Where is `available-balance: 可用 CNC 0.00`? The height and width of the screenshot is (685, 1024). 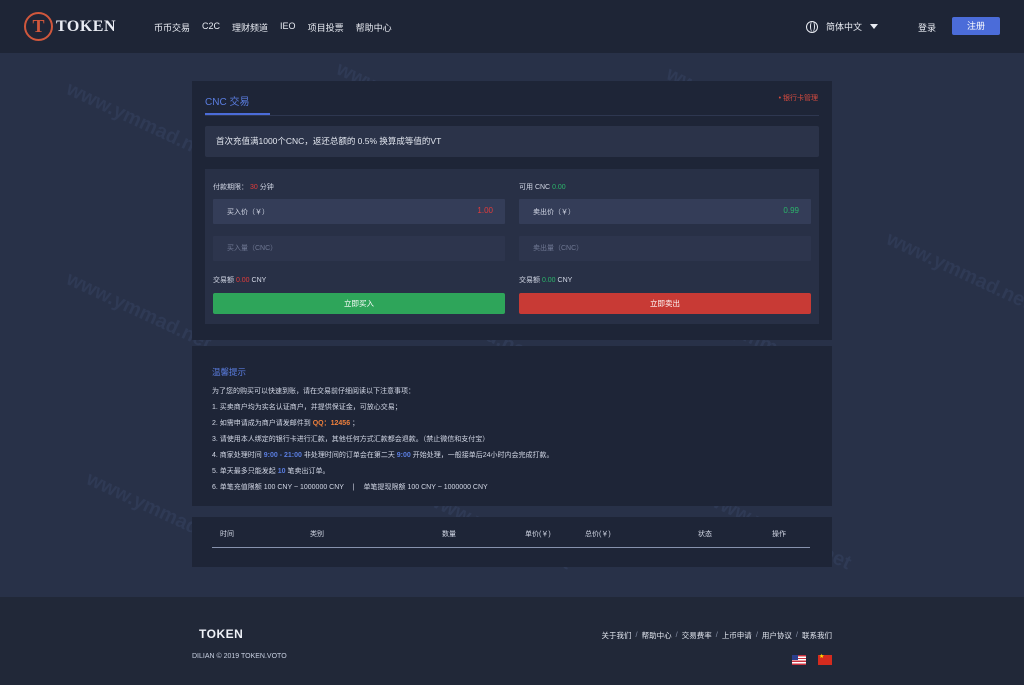 available-balance: 可用 CNC 0.00 is located at coordinates (542, 187).